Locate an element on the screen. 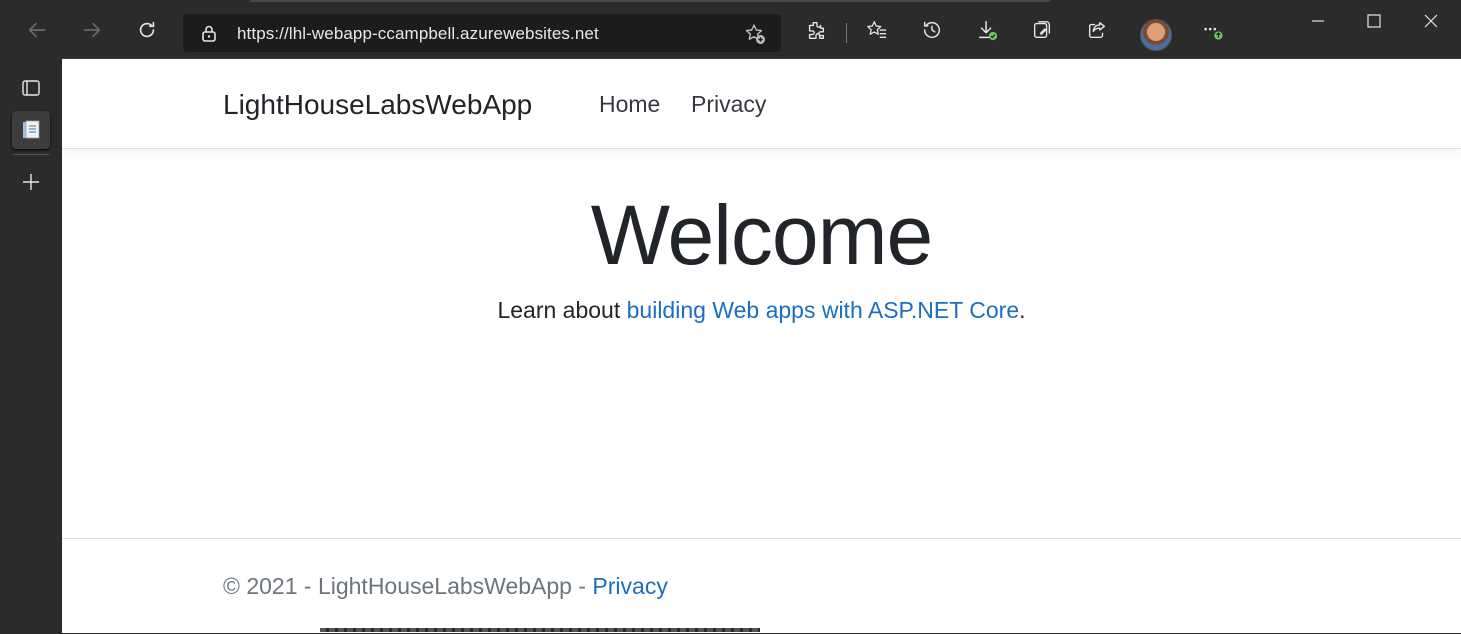 This screenshot has height=634, width=1461. history-button is located at coordinates (932, 30).